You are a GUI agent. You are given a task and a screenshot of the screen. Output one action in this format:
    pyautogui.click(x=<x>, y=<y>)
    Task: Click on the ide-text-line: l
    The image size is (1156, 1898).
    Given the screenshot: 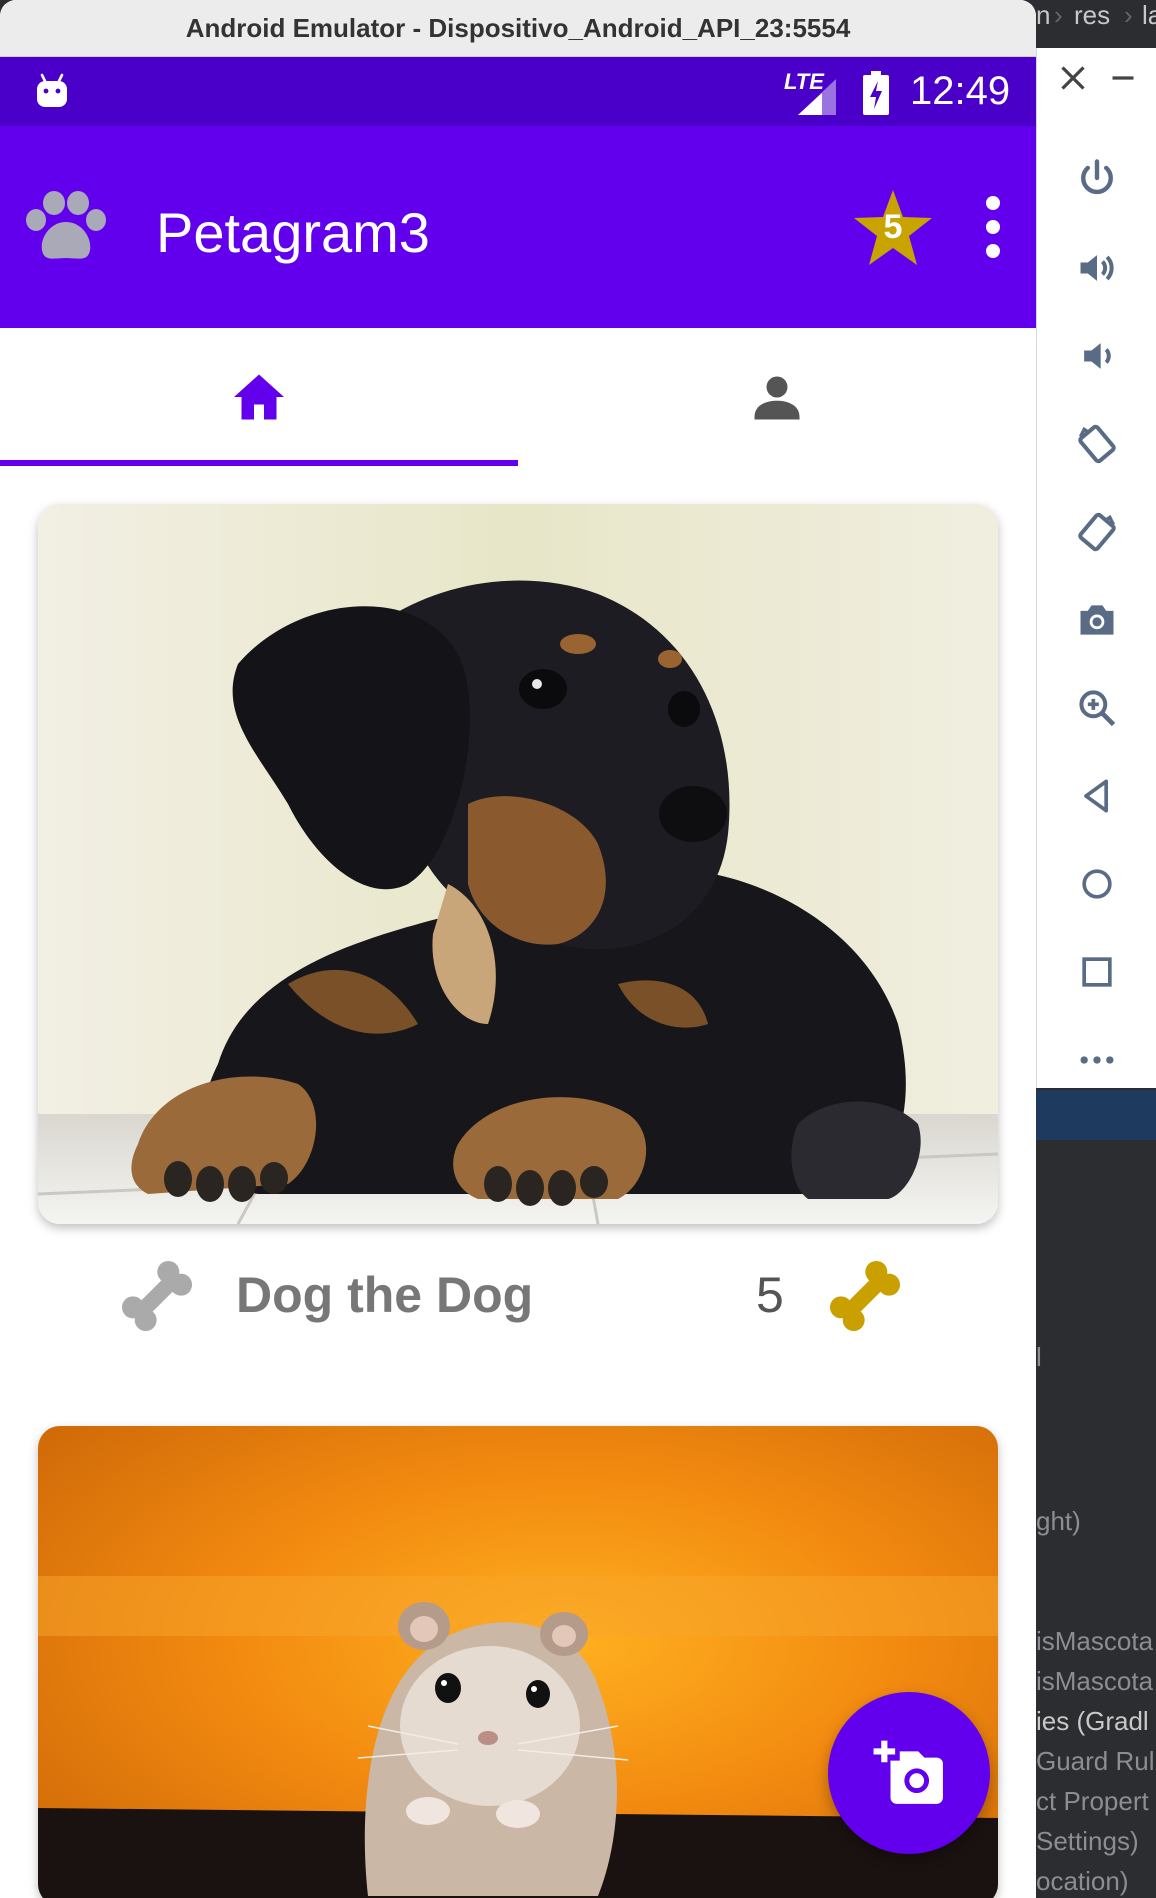 What is the action you would take?
    pyautogui.click(x=1039, y=1357)
    